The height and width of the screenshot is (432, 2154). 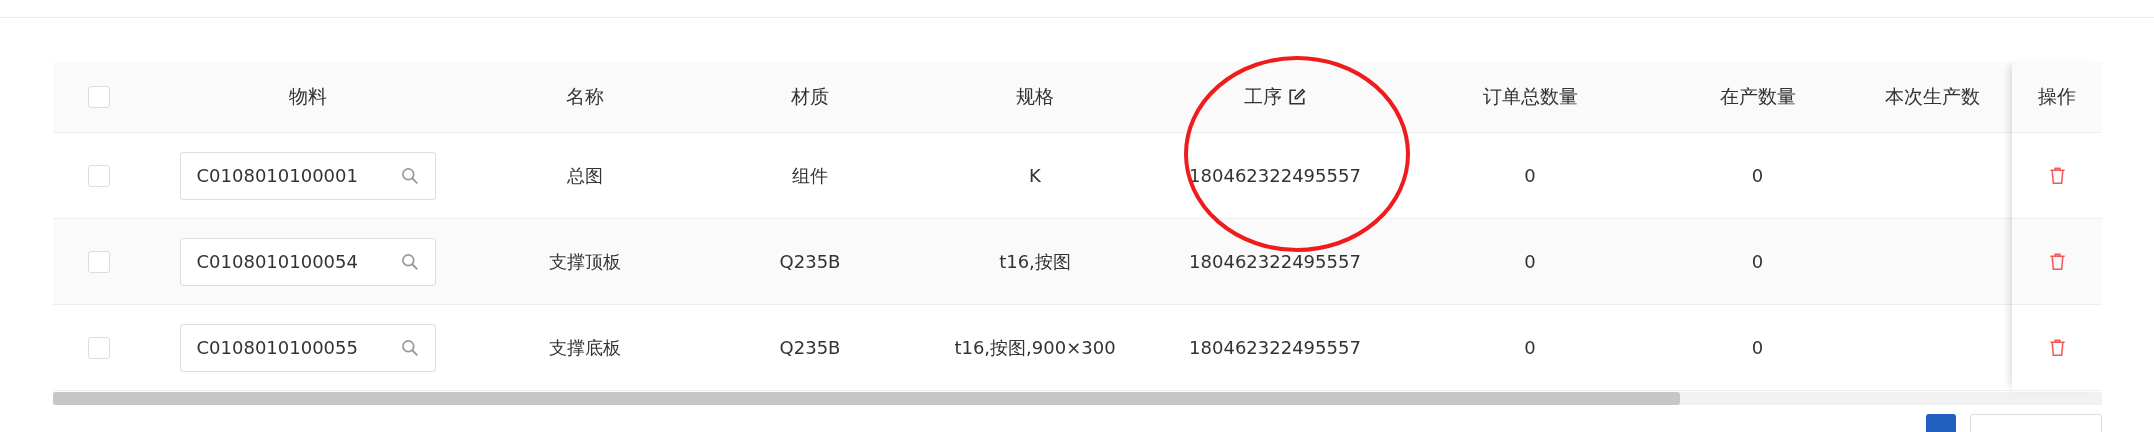 What do you see at coordinates (1530, 96) in the screenshot?
I see `column-header: 订单总数量` at bounding box center [1530, 96].